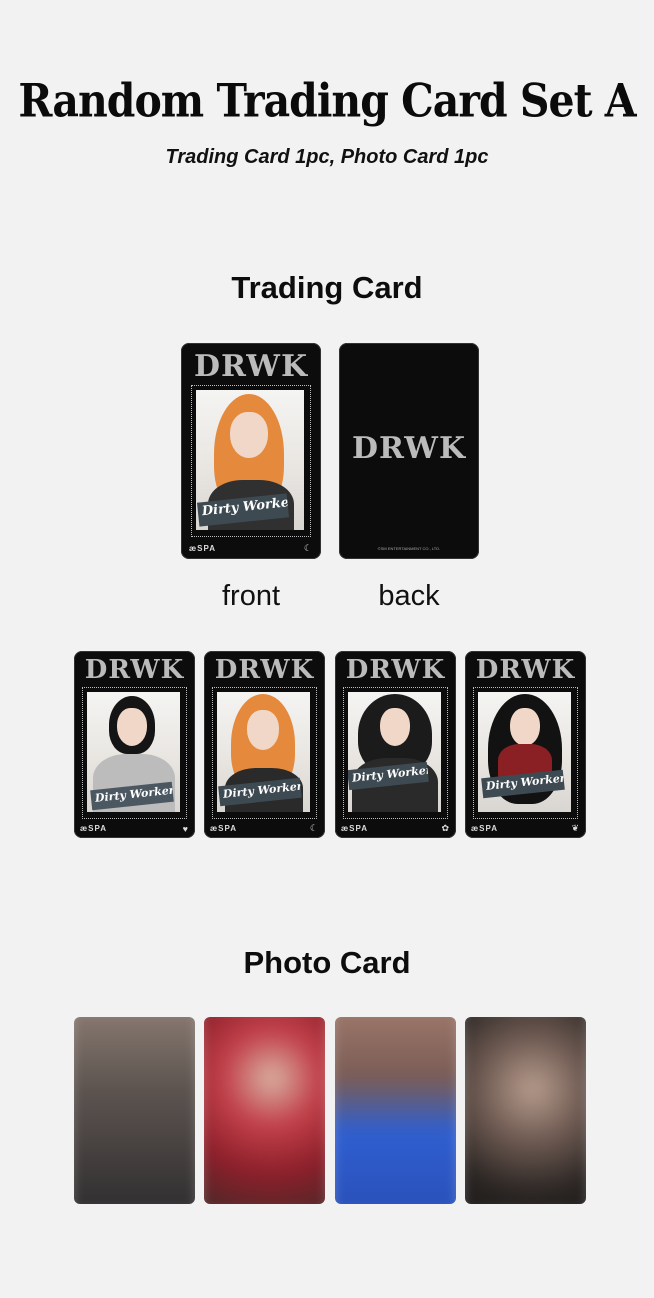 This screenshot has width=654, height=1298. What do you see at coordinates (409, 448) in the screenshot?
I see `card-back-logo: DRWK` at bounding box center [409, 448].